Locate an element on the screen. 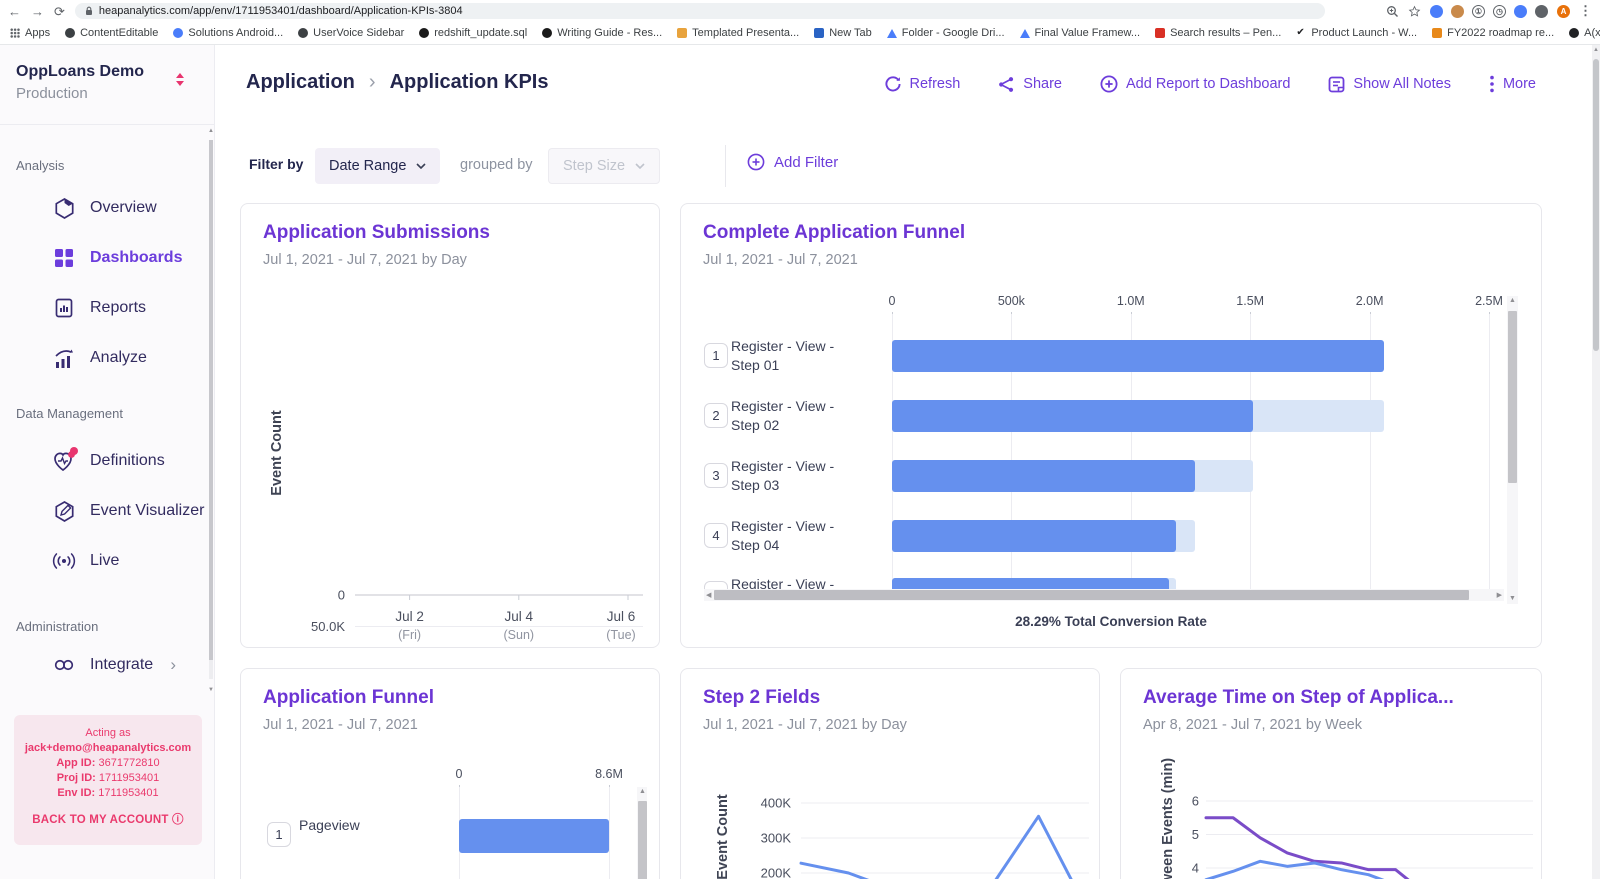 Image resolution: width=1600 pixels, height=879 pixels. card-title: Step 2 Fields is located at coordinates (761, 698).